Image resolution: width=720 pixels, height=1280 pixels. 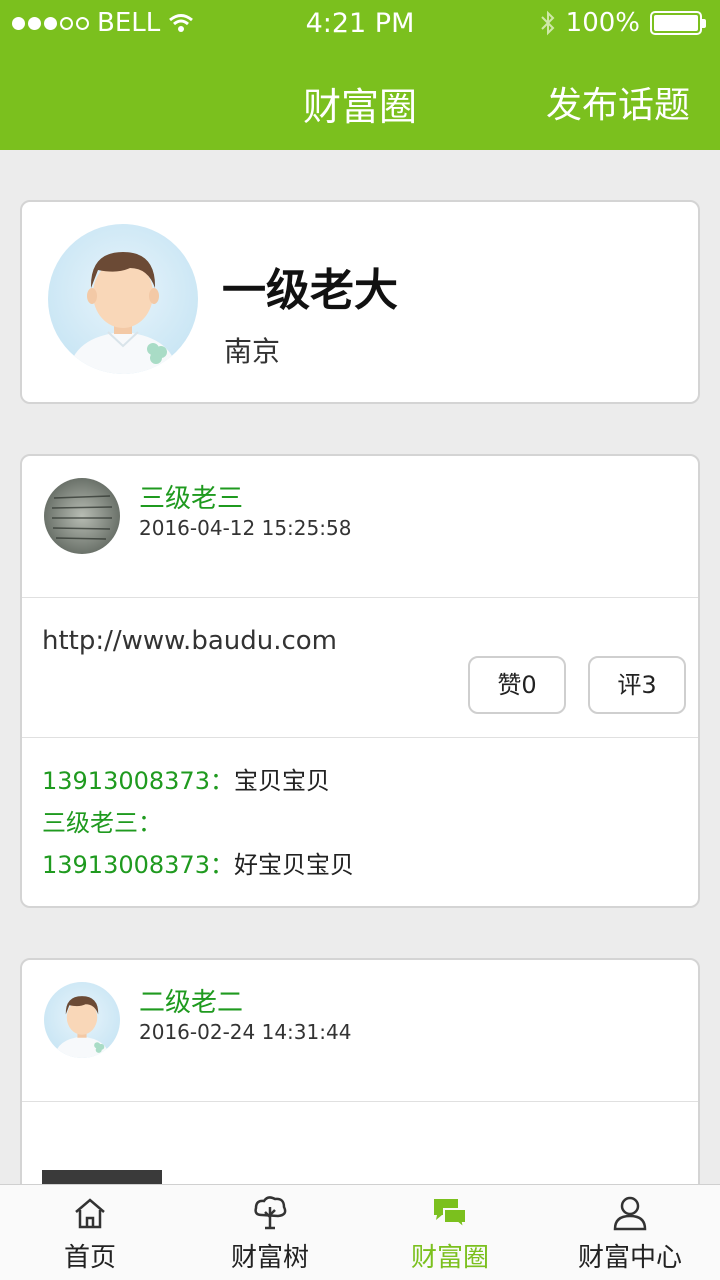 I want to click on post-author: 二级老二, so click(x=191, y=1000).